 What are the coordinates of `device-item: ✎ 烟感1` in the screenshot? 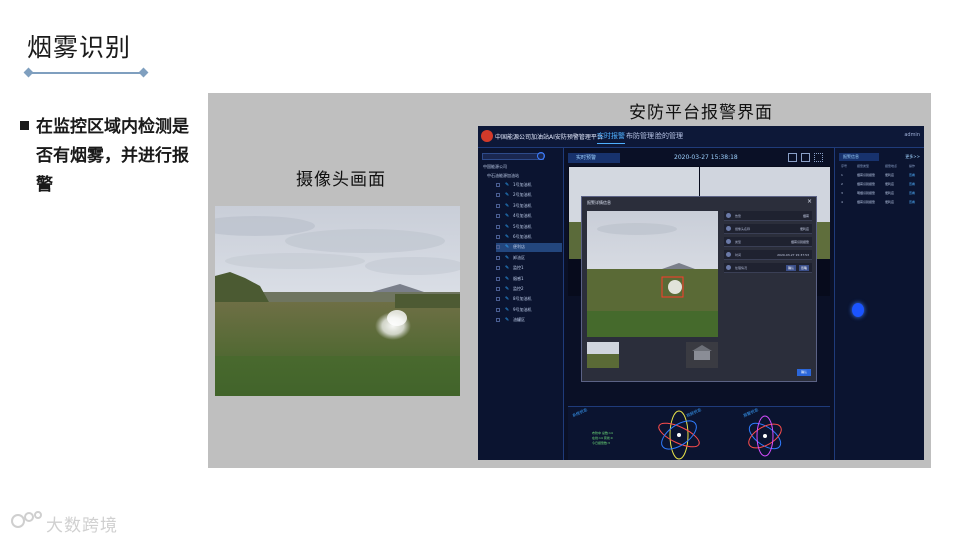 It's located at (529, 279).